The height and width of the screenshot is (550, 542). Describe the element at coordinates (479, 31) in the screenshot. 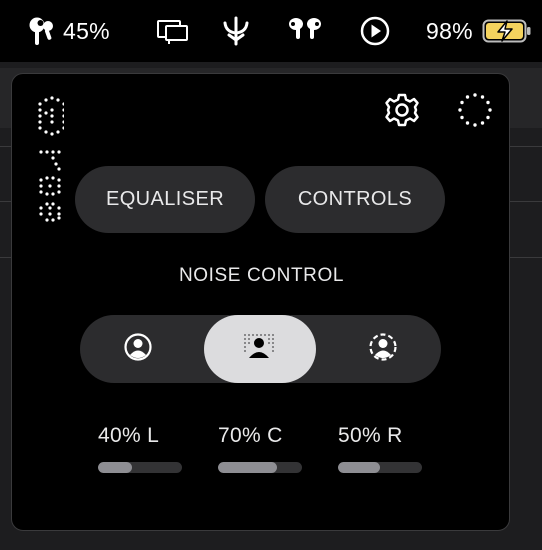

I see `mac-battery-item: 98%` at that location.